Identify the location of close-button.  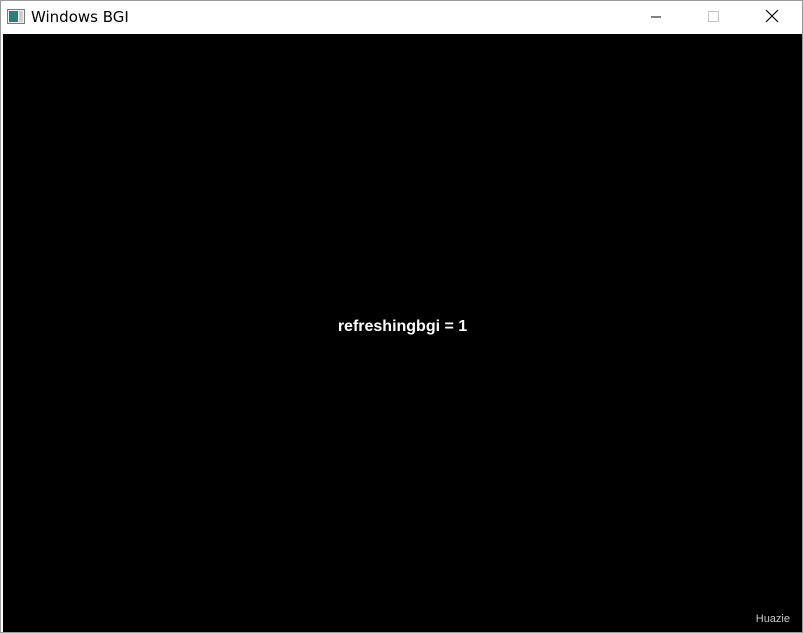
(772, 17).